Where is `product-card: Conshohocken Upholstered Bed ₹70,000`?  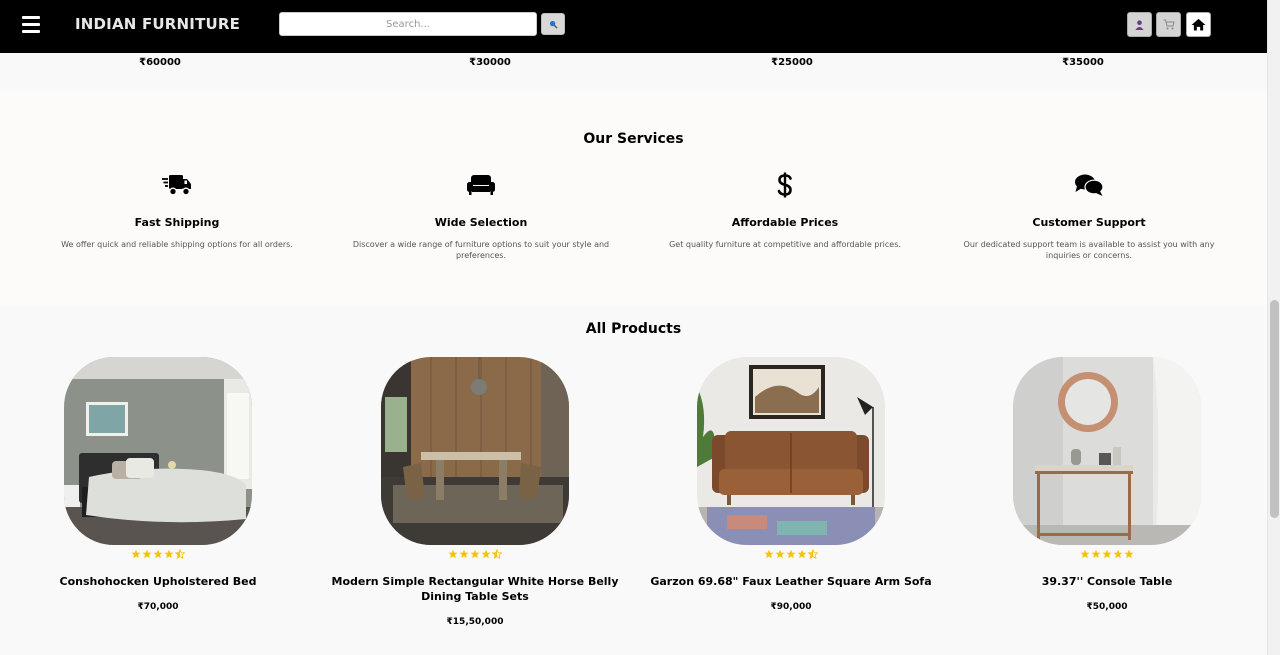
product-card: Conshohocken Upholstered Bed ₹70,000 is located at coordinates (158, 484).